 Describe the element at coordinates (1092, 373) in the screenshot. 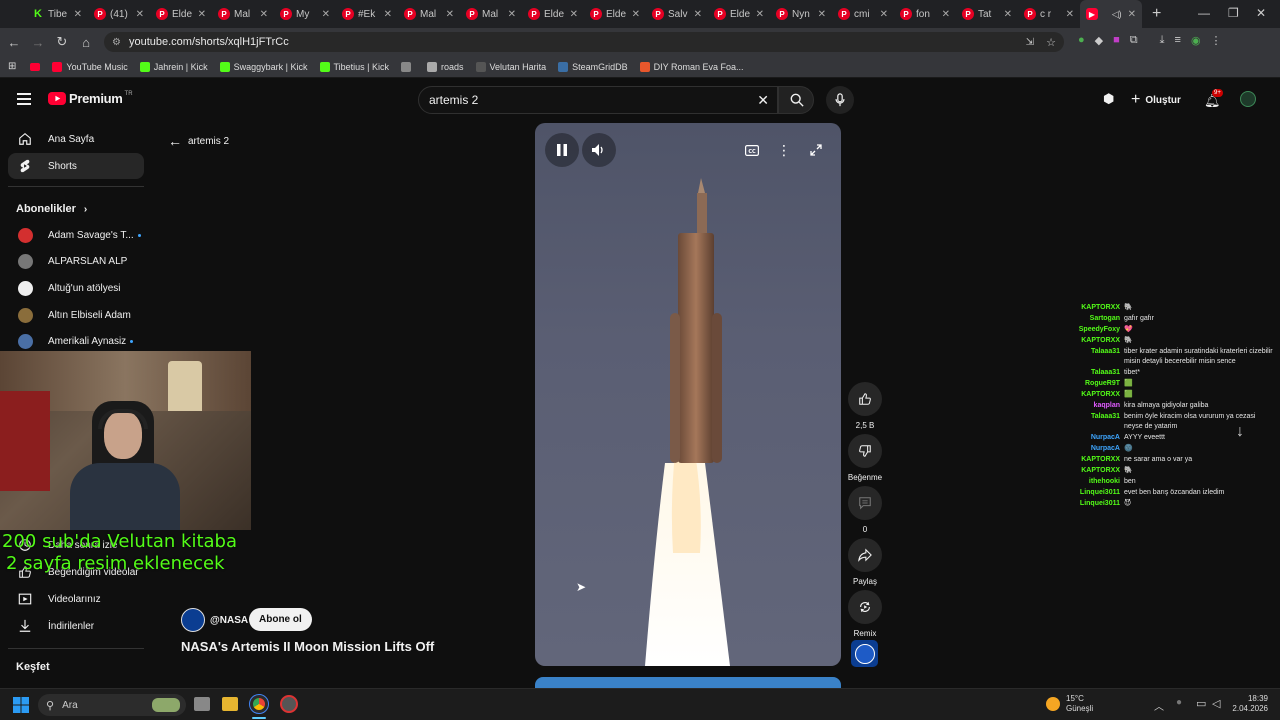

I see `chat-username: Talaaa31` at that location.